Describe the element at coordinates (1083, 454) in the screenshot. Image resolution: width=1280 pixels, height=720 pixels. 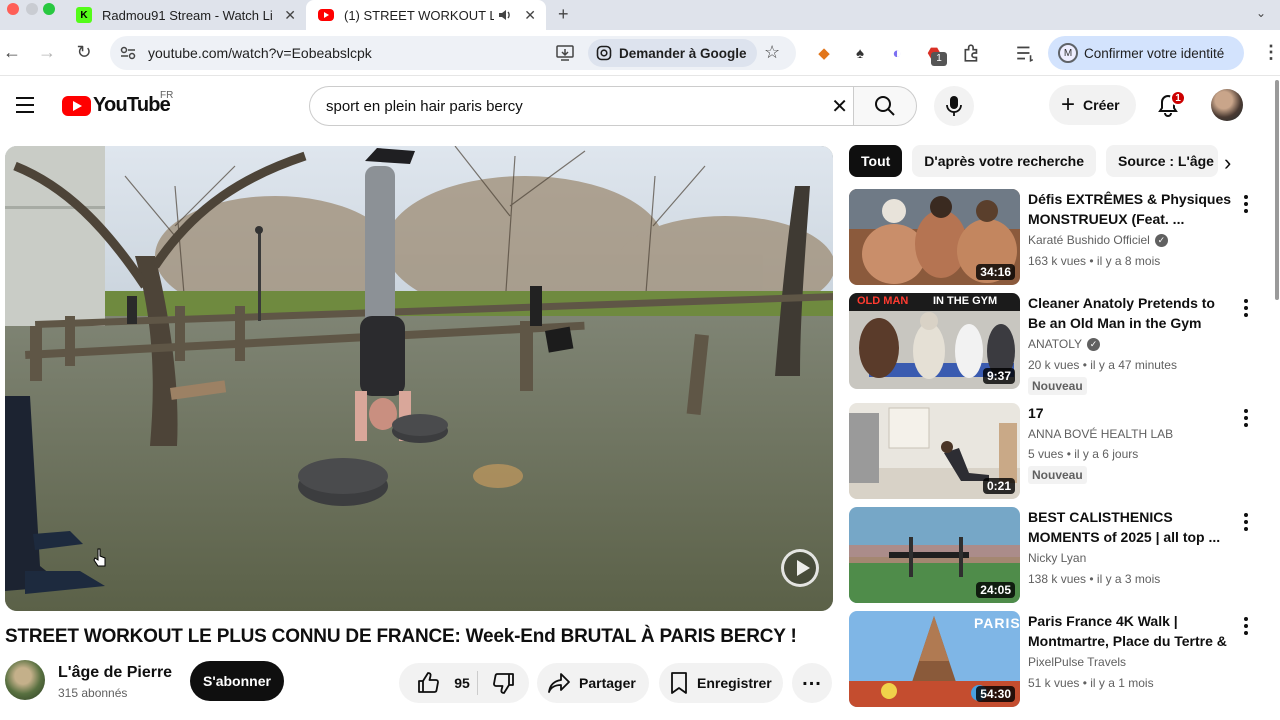
I see `video-stats: 5 vues • il y a 6 jours` at that location.